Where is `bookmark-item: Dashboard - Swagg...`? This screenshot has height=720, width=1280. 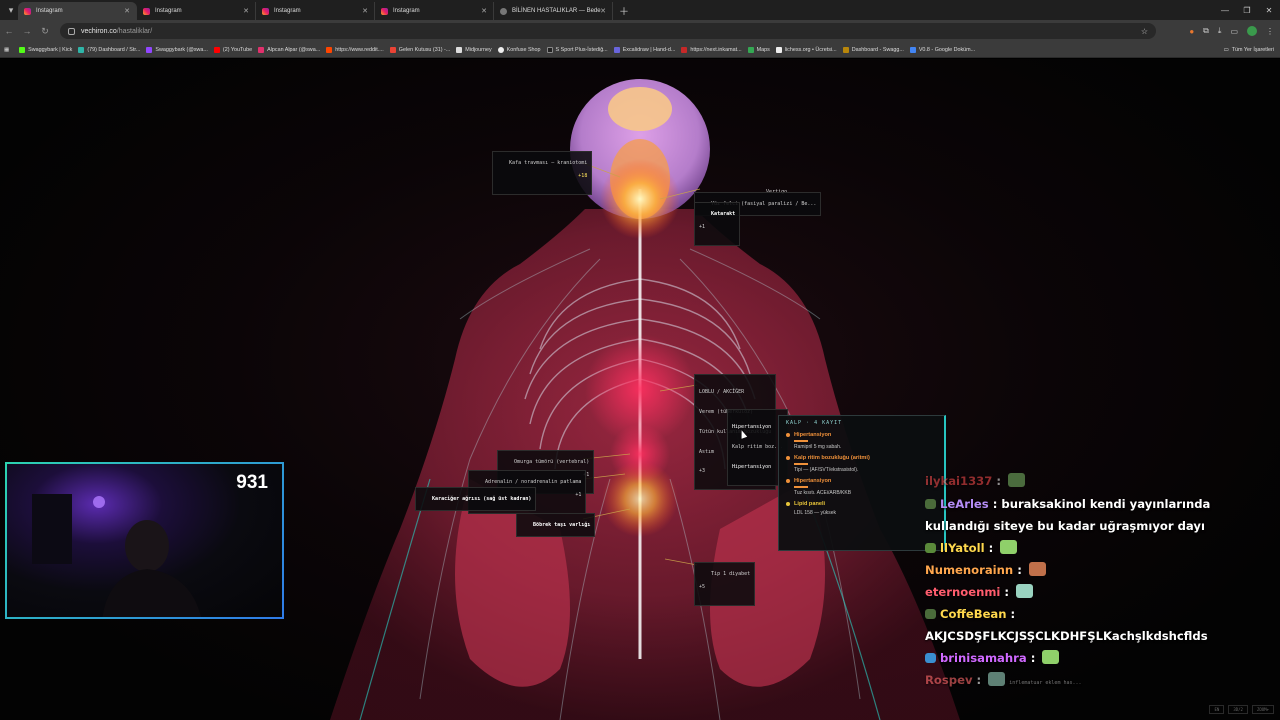
bookmark-item: Dashboard - Swagg... is located at coordinates (873, 49).